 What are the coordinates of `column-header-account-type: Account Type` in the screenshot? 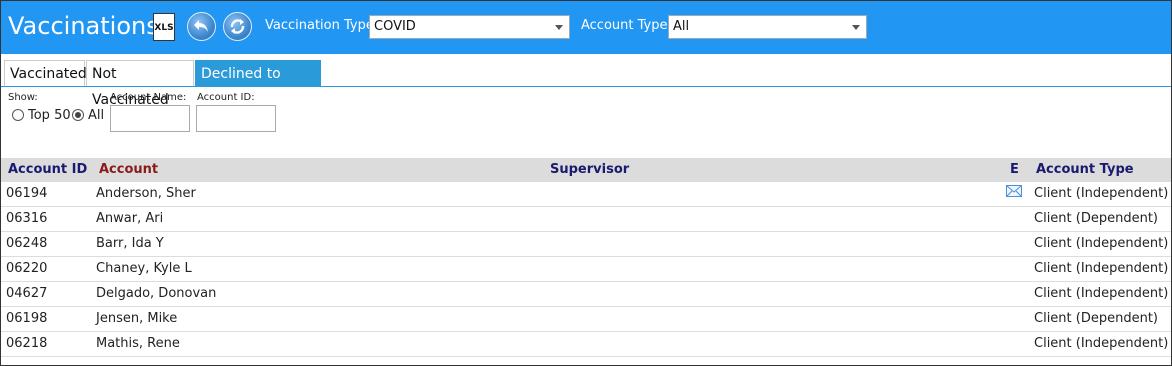 It's located at (1085, 169).